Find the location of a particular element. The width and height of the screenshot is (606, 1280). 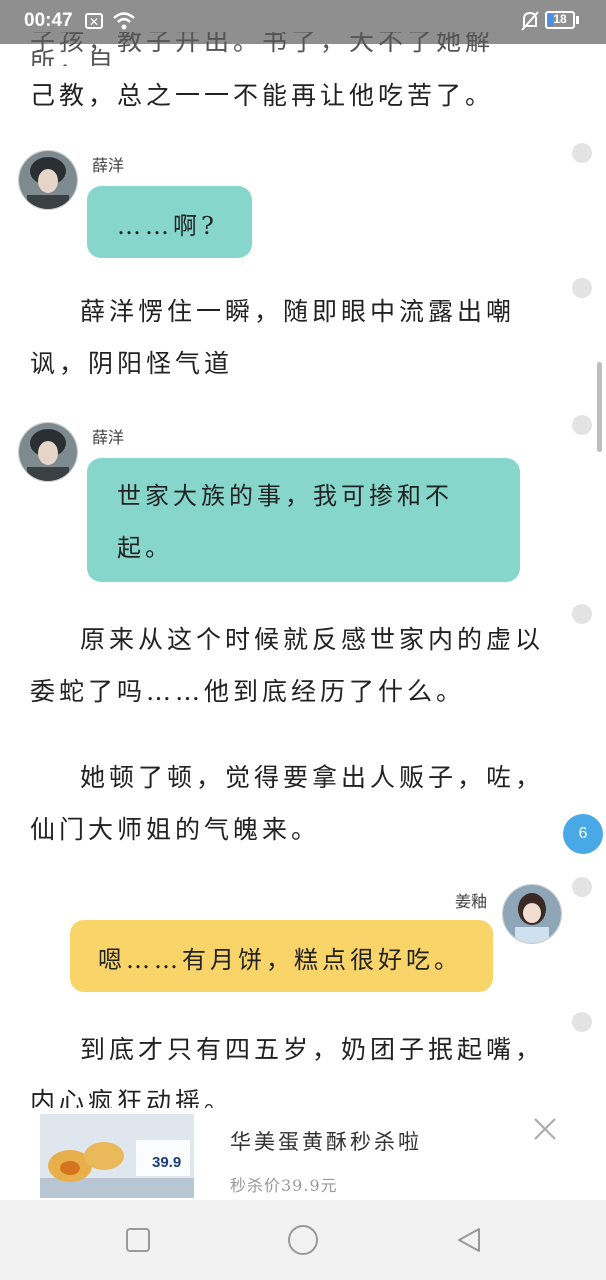

avatar-jiangyou is located at coordinates (532, 914).